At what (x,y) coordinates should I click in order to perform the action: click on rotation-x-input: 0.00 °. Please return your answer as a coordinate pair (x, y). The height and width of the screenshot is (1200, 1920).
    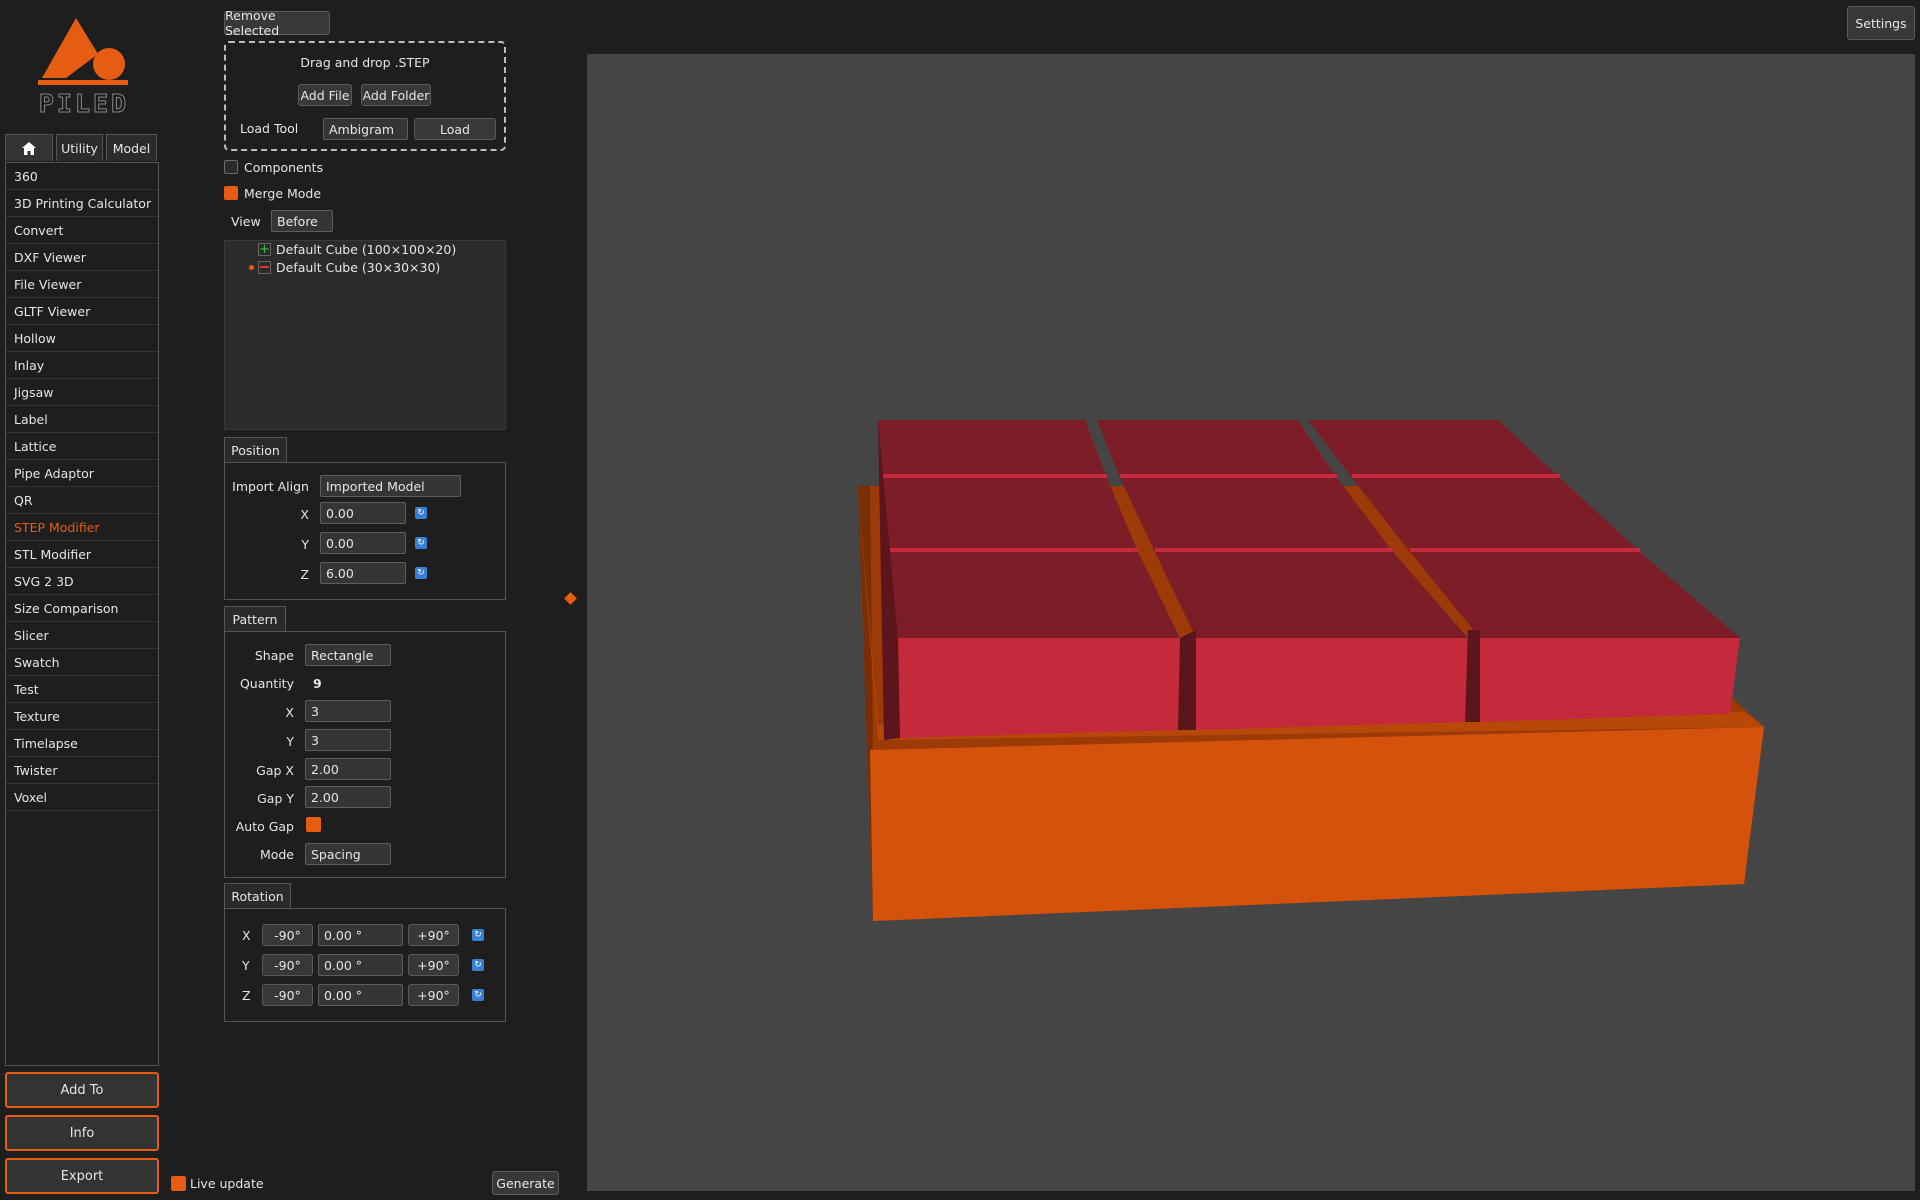
    Looking at the image, I should click on (360, 935).